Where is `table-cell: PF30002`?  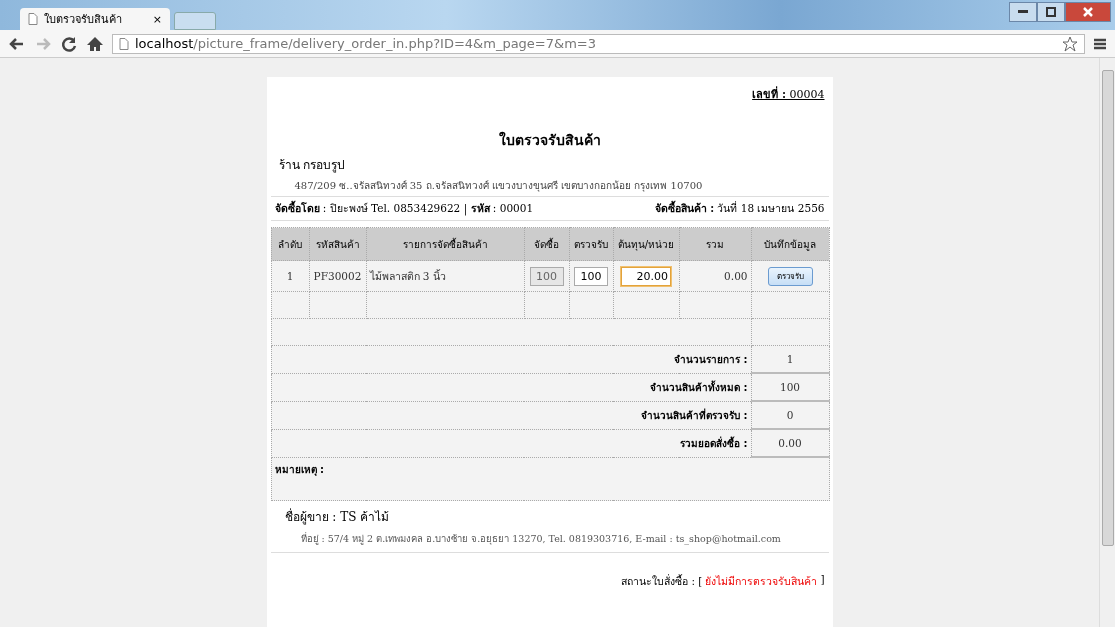
table-cell: PF30002 is located at coordinates (337, 276).